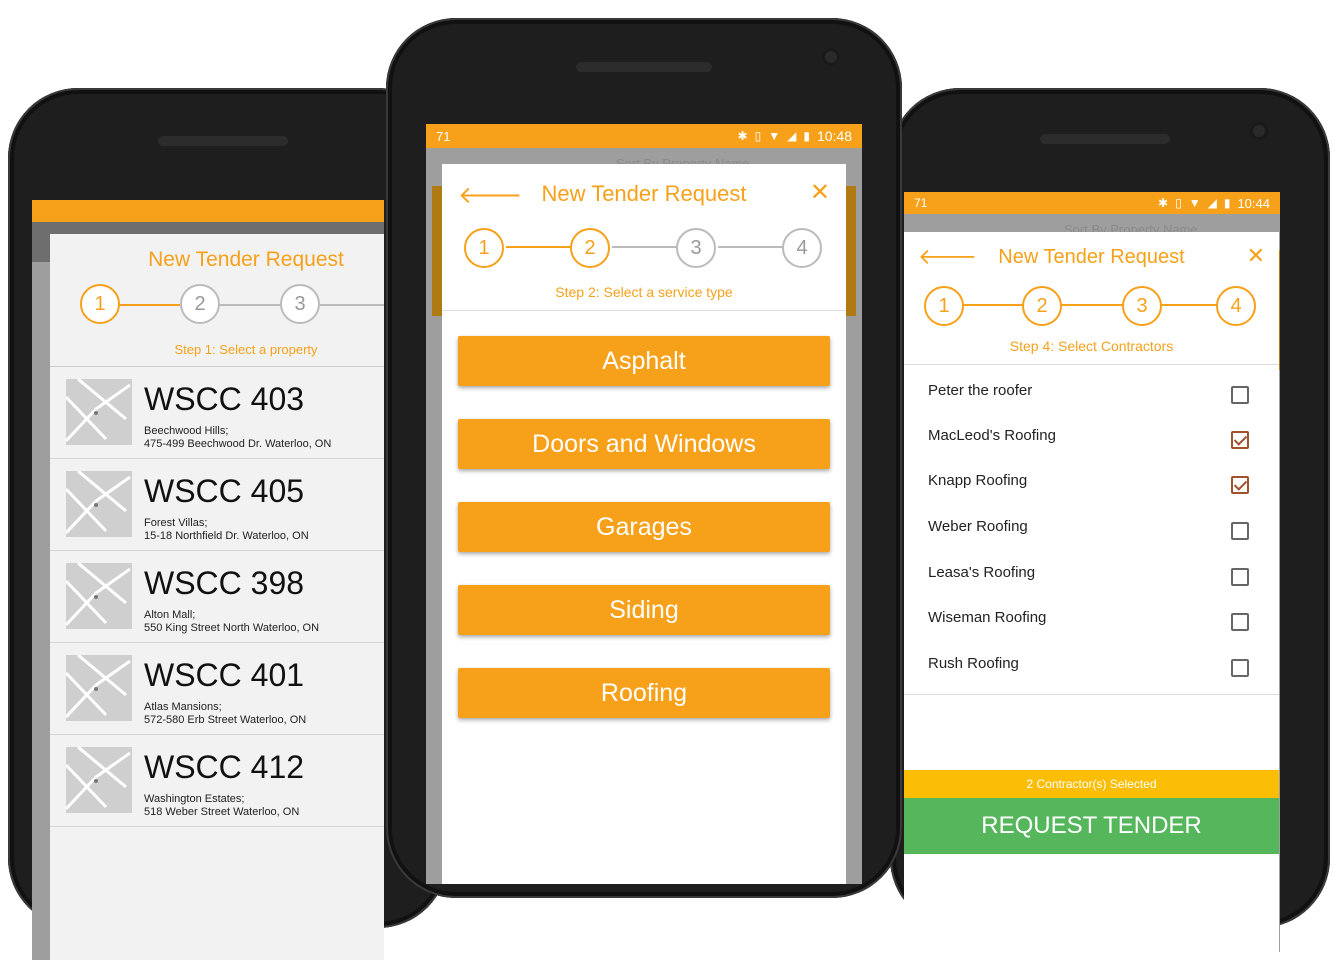 This screenshot has height=960, width=1338. Describe the element at coordinates (644, 361) in the screenshot. I see `service-asphalt-button: Asphalt` at that location.